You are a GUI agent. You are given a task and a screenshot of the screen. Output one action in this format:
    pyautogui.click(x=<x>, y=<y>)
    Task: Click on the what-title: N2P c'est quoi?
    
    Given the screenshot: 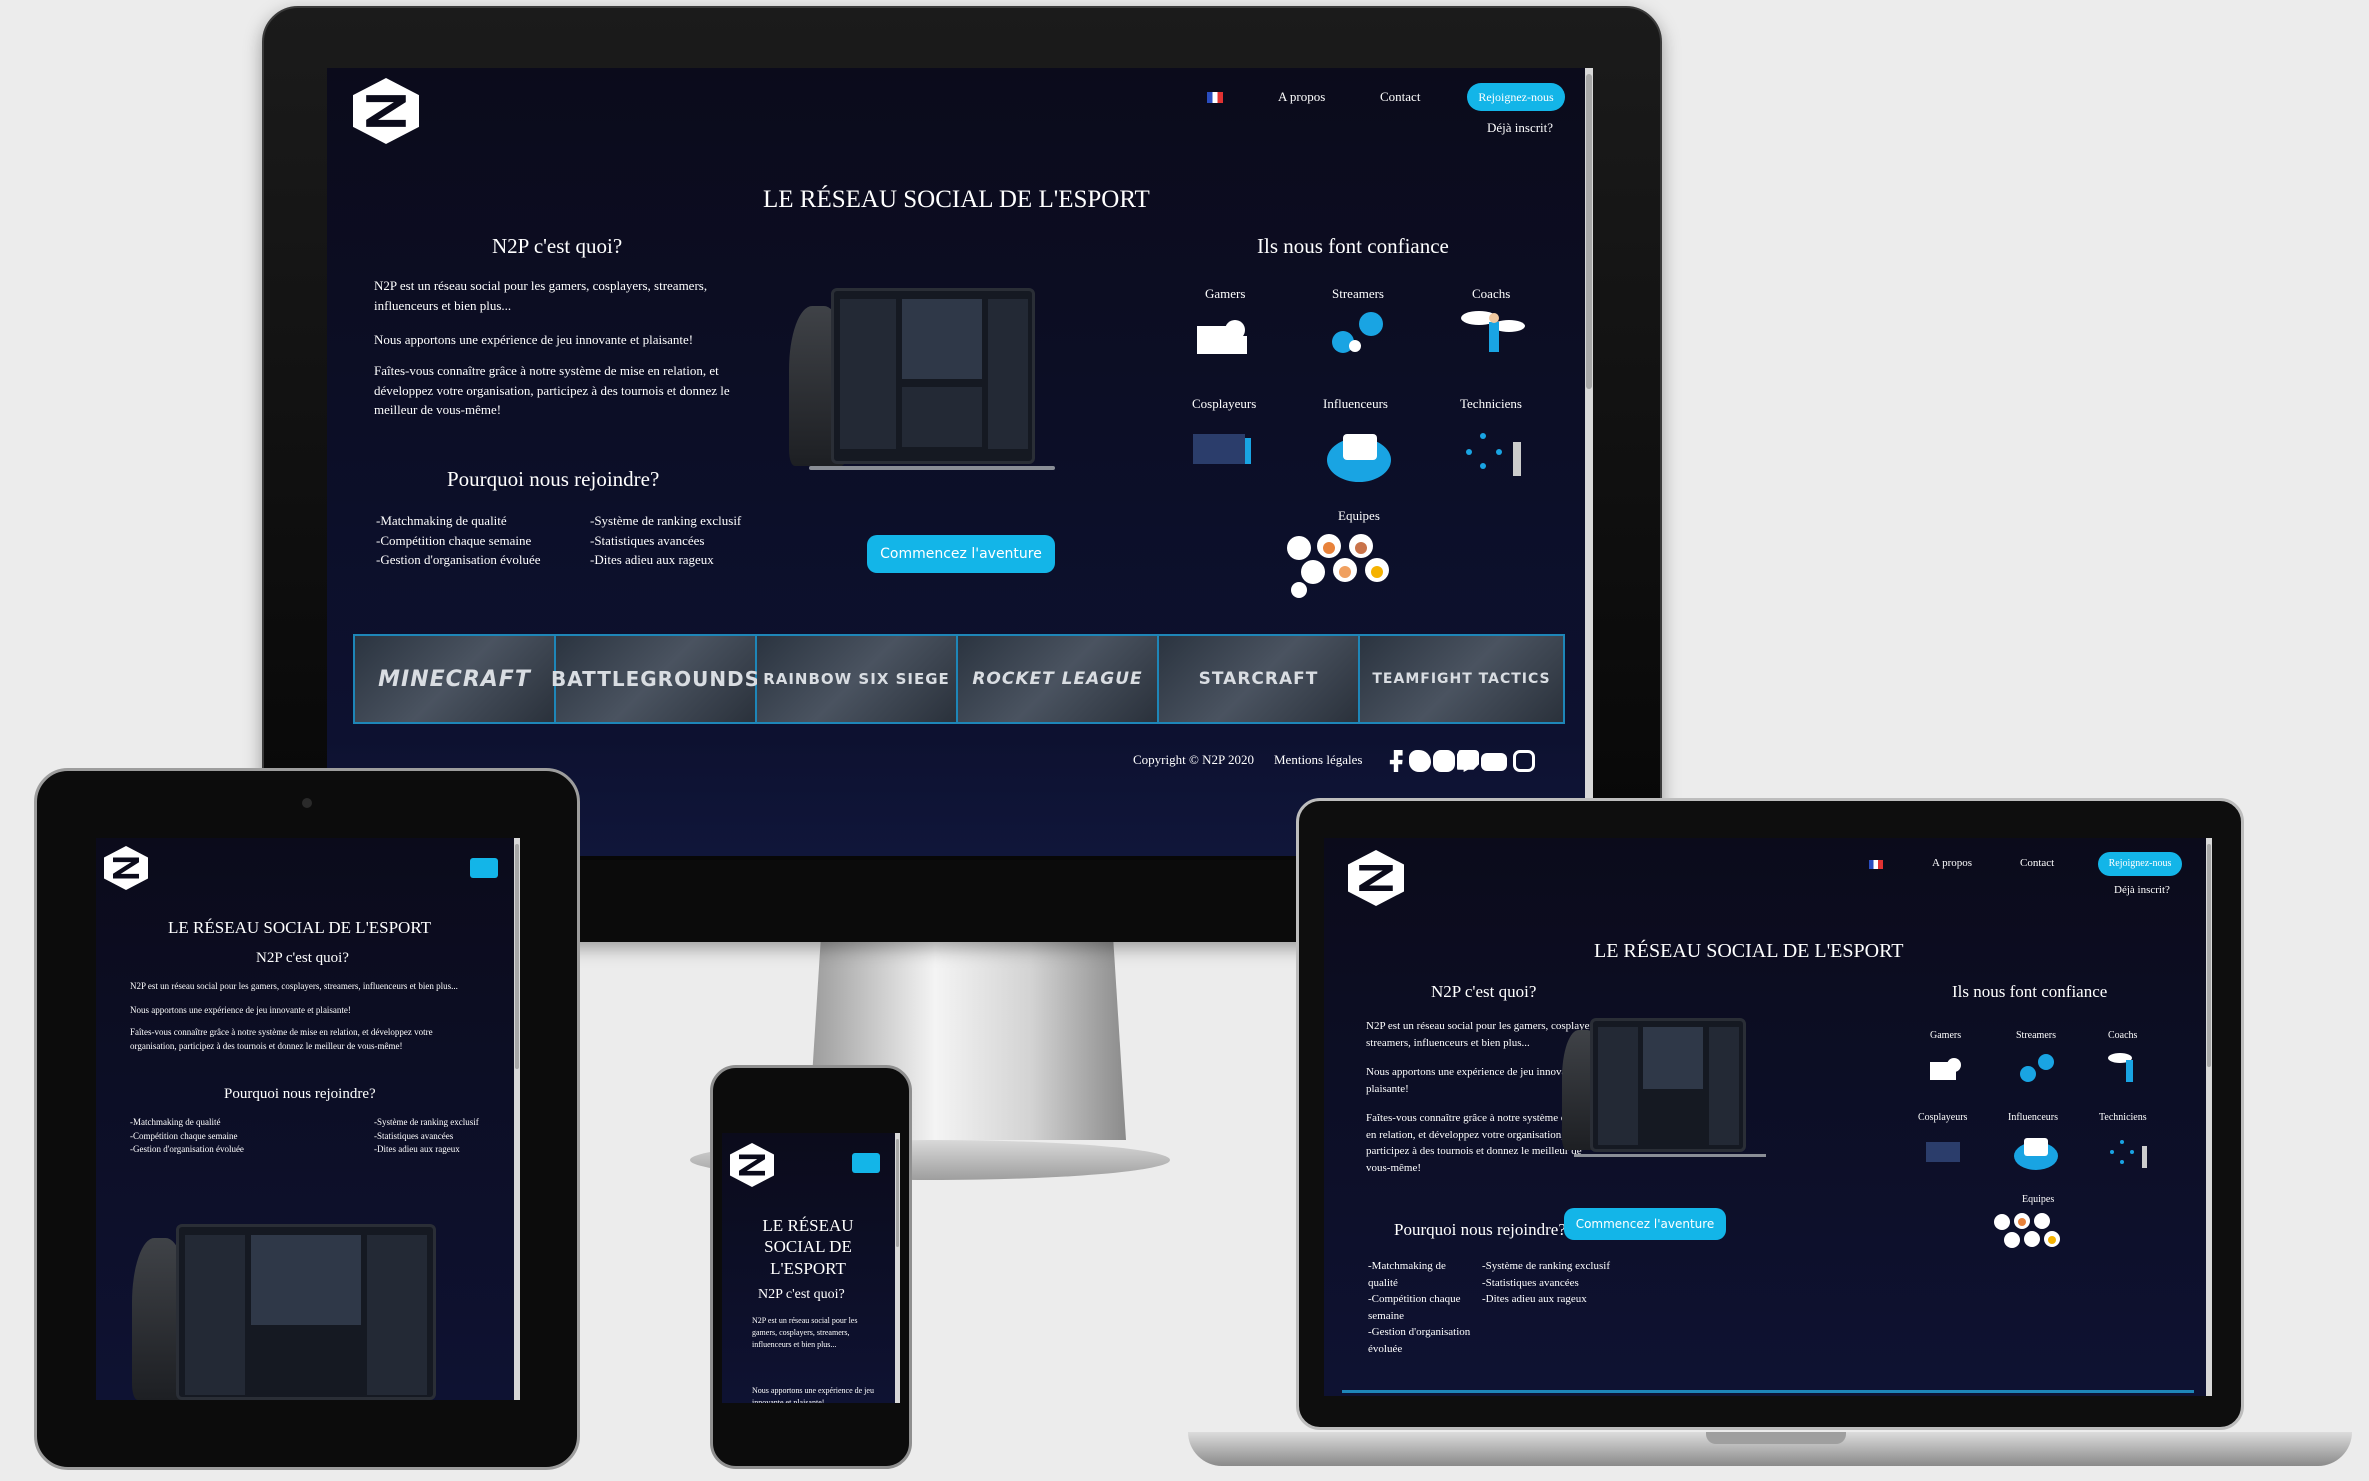 What is the action you would take?
    pyautogui.click(x=1484, y=991)
    